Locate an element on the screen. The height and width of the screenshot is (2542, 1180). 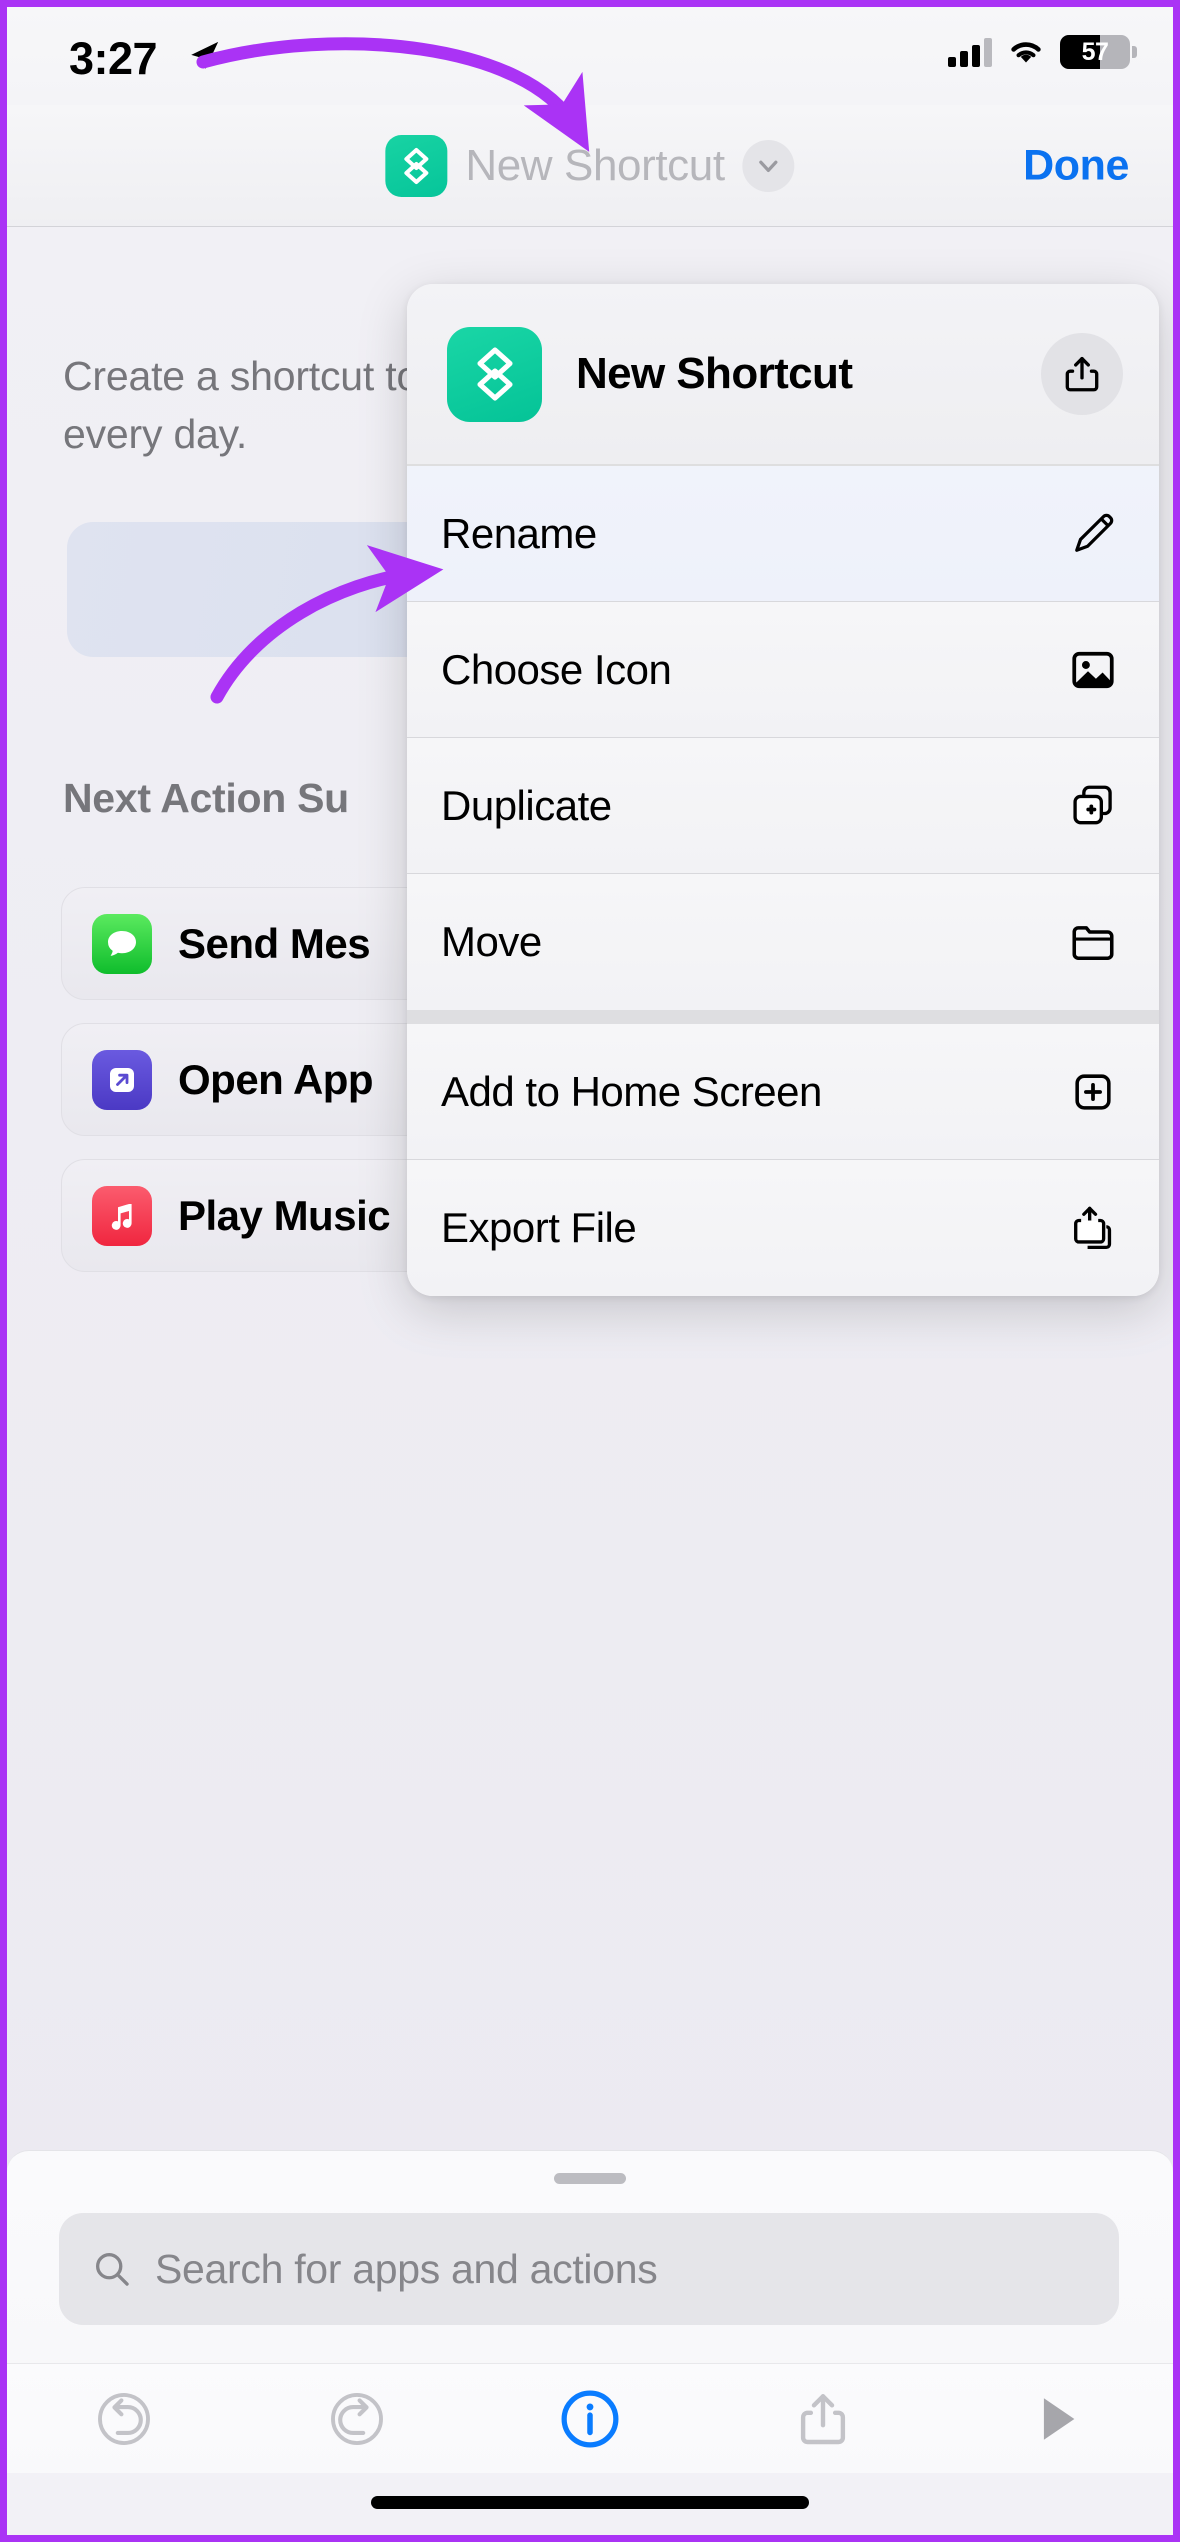
wifi-icon is located at coordinates (1026, 52).